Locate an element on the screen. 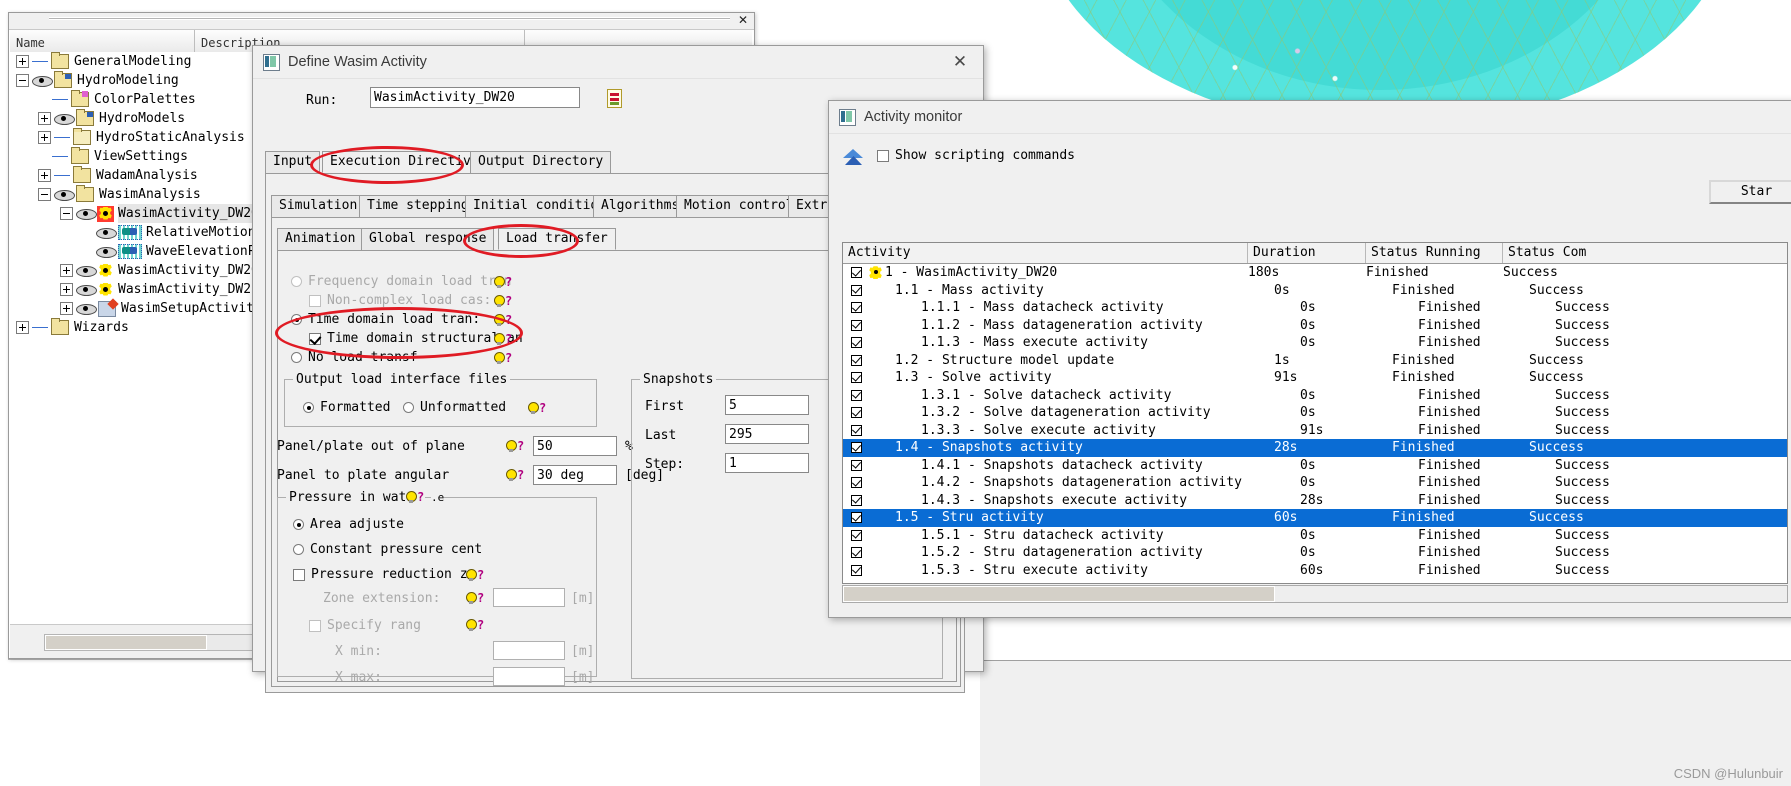  tab-execution-directives: Execution Directives is located at coordinates (408, 162).